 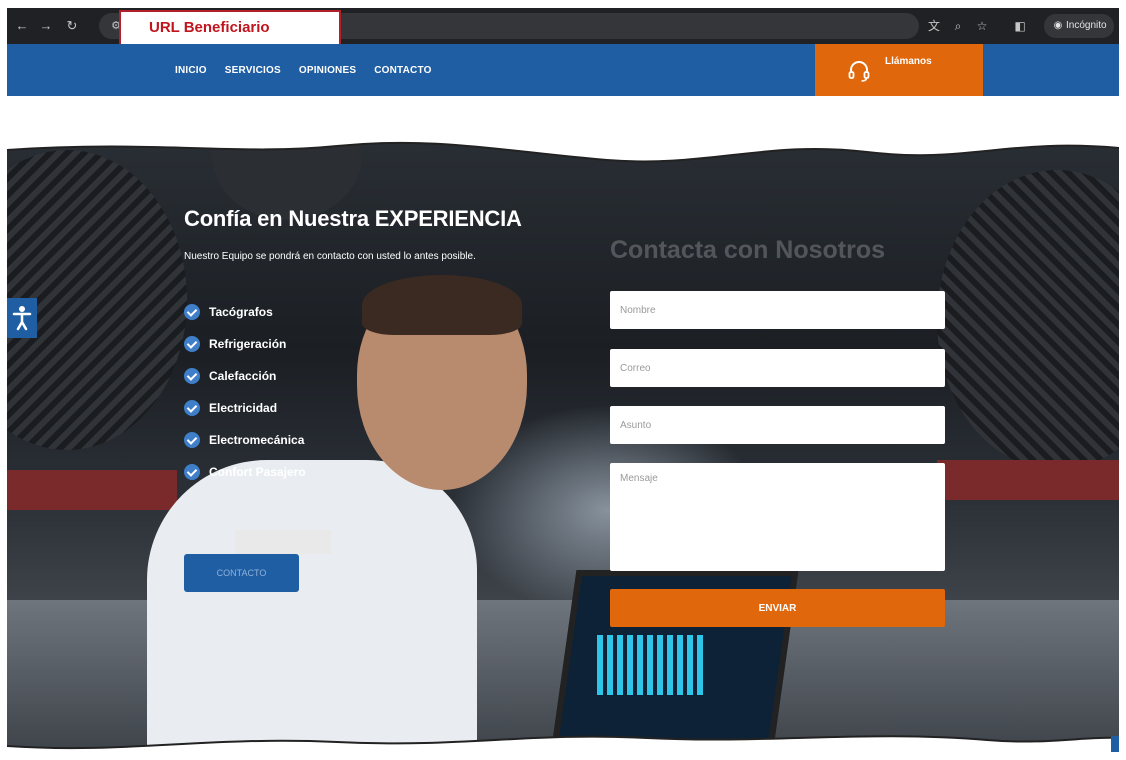 What do you see at coordinates (257, 472) in the screenshot?
I see `service-label: Confort Pasajero` at bounding box center [257, 472].